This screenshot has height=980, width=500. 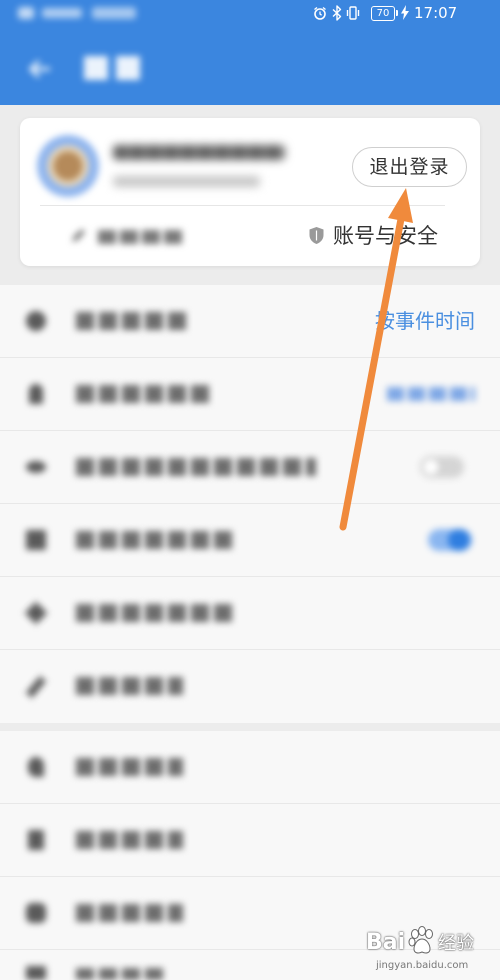 I want to click on pencil-icon, so click(x=78, y=235).